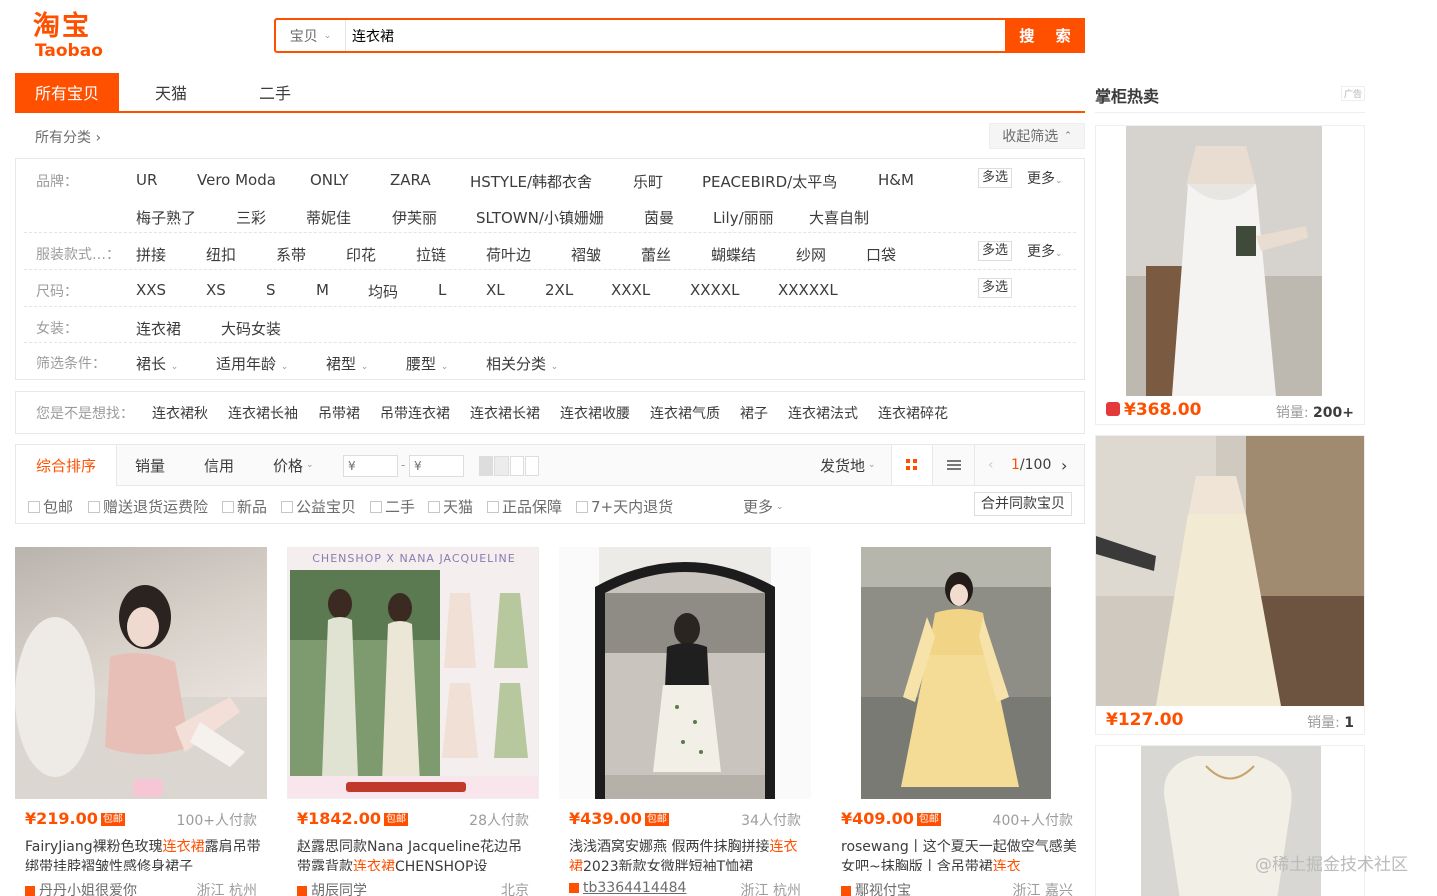 This screenshot has height=896, width=1437. I want to click on sort-sales: 销量, so click(150, 465).